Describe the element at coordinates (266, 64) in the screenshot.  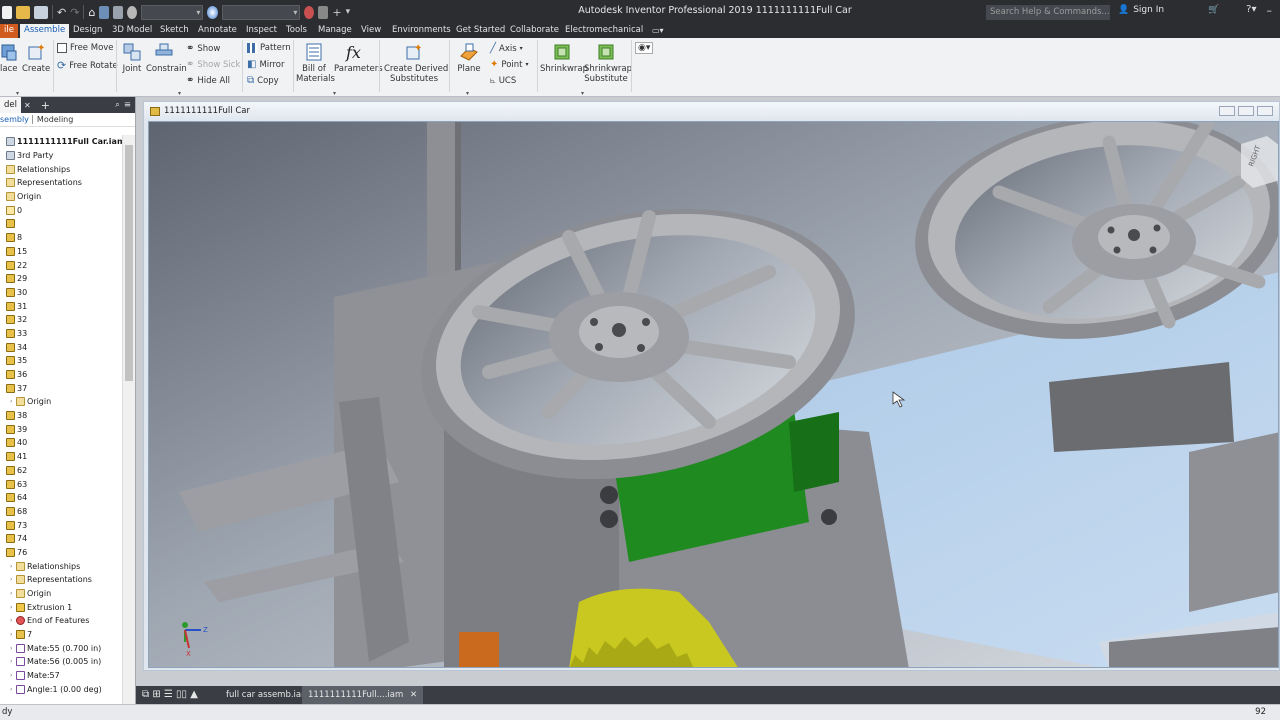
I see `mirror-button: ◧ Mirror` at that location.